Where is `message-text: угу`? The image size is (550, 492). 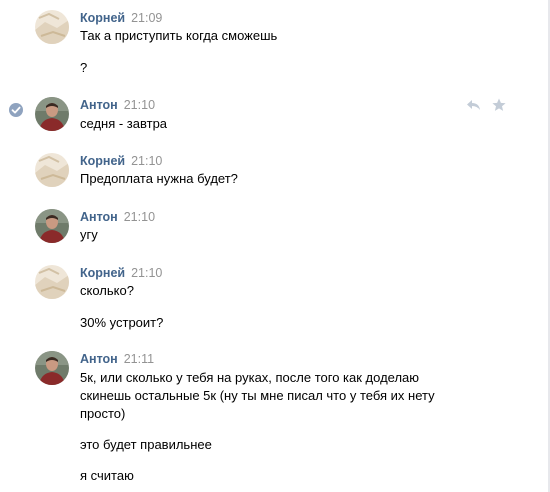
message-text: угу is located at coordinates (89, 234).